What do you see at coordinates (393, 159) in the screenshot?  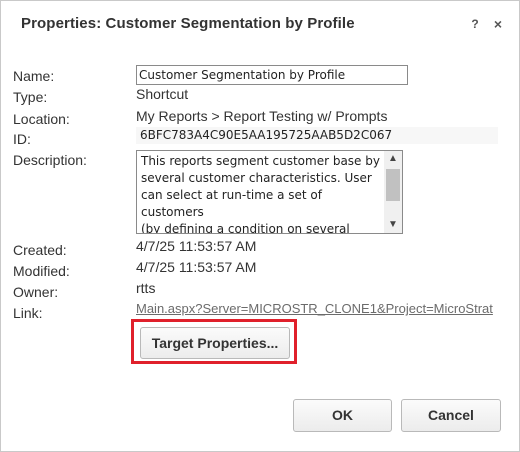 I see `scroll-up-icon: ▲` at bounding box center [393, 159].